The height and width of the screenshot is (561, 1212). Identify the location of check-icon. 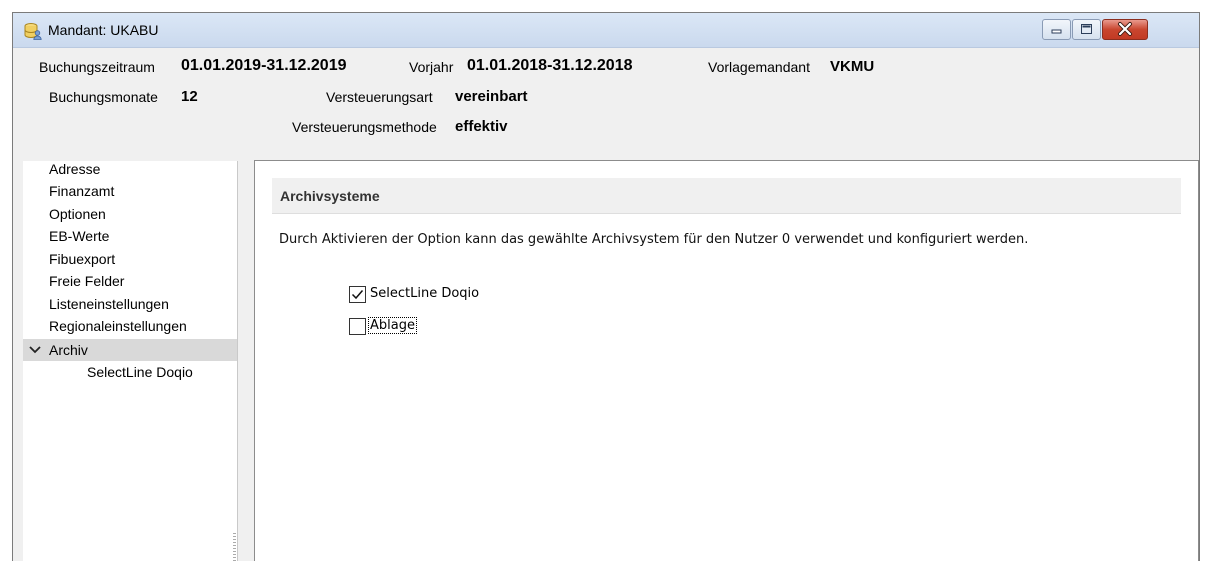
(357, 295).